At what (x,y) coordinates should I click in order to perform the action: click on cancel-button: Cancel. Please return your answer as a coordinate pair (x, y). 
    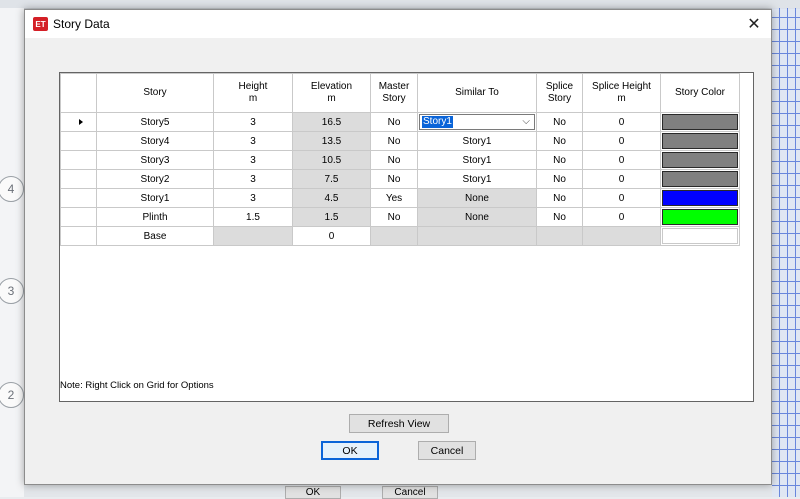
    Looking at the image, I should click on (447, 450).